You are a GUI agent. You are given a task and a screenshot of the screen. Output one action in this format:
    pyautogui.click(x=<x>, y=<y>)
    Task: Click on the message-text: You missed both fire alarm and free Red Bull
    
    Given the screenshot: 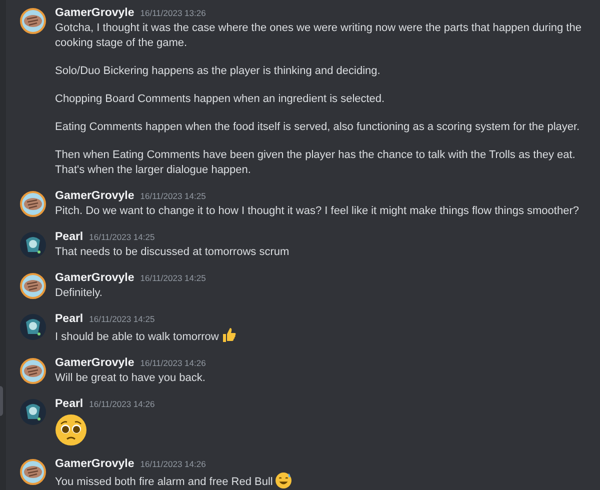 What is the action you would take?
    pyautogui.click(x=173, y=481)
    